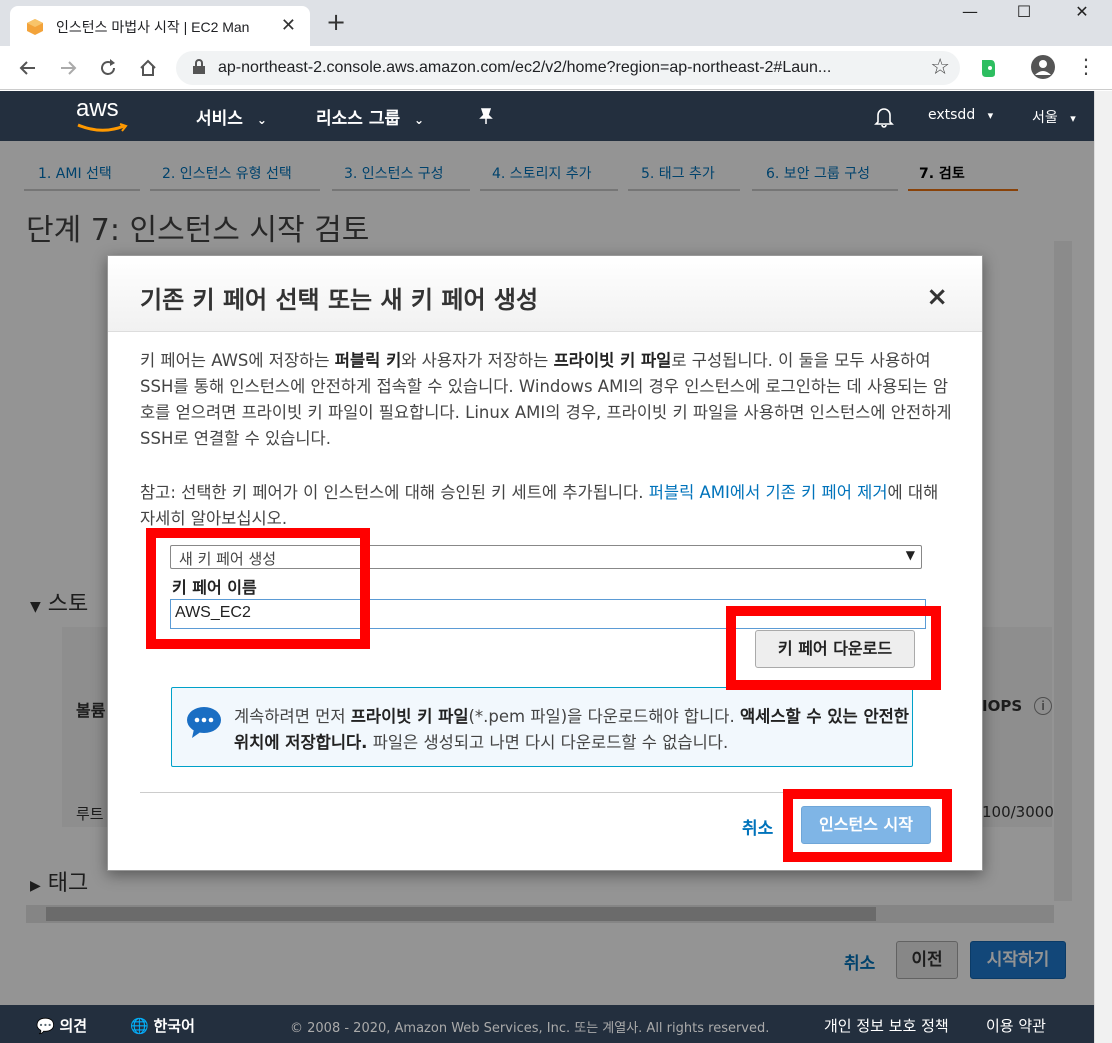 The width and height of the screenshot is (1112, 1043). Describe the element at coordinates (28, 68) in the screenshot. I see `back-icon` at that location.